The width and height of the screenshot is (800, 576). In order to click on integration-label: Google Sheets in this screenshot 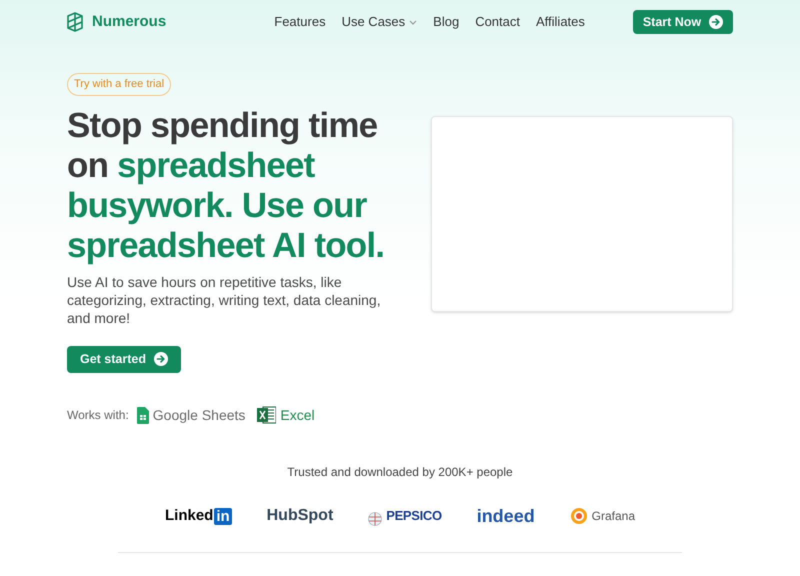, I will do `click(199, 415)`.